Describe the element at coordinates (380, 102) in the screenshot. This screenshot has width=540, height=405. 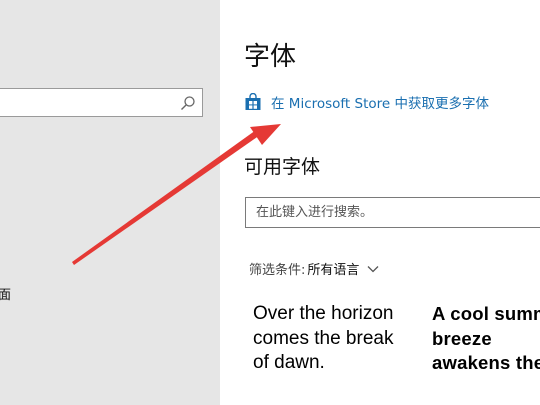
I see `store-link-label: 在 Microsoft Store 中获取更多字体` at that location.